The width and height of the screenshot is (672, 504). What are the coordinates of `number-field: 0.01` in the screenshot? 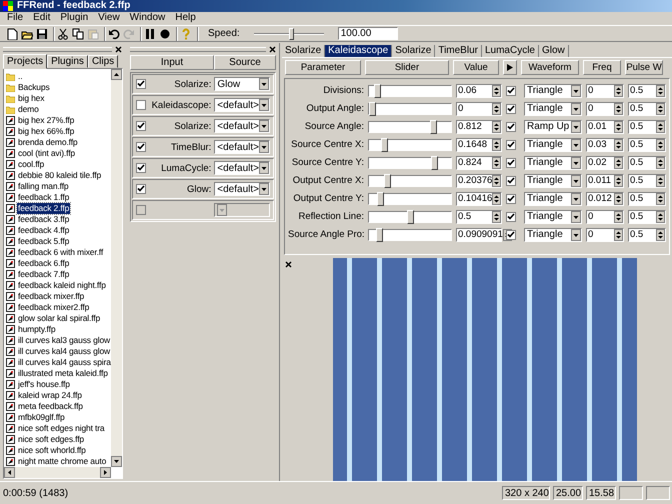 It's located at (605, 127).